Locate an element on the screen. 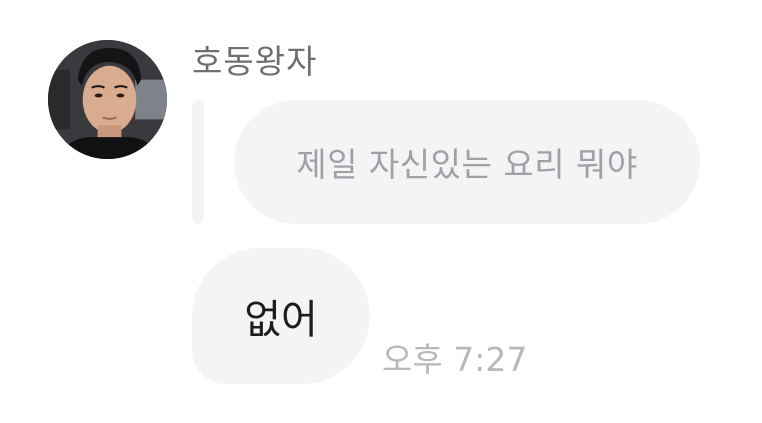  message-bubble: 없어 is located at coordinates (281, 316).